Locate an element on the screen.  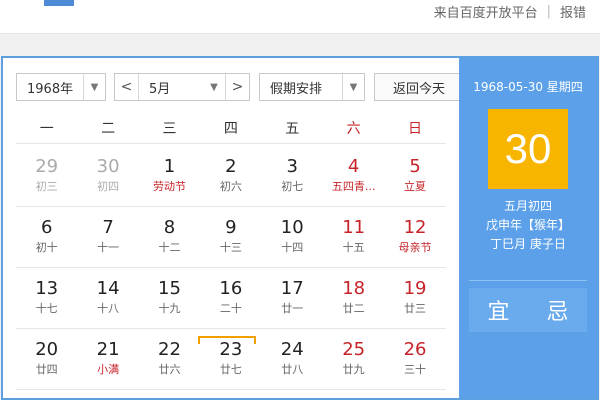
year-select: 1968年 ▼ is located at coordinates (61, 87).